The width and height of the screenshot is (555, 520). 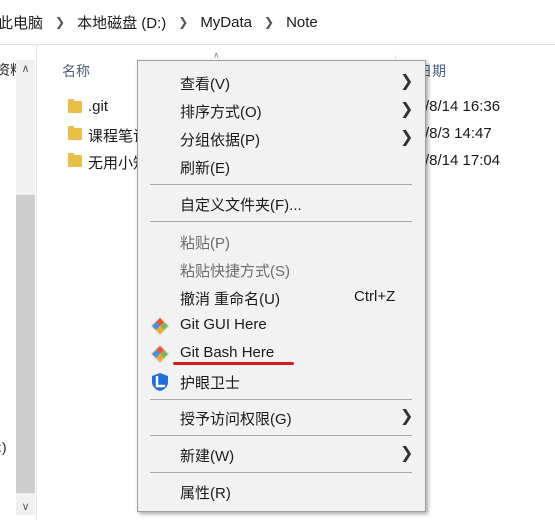 What do you see at coordinates (210, 383) in the screenshot?
I see `menu-item-label: 护眼卫士` at bounding box center [210, 383].